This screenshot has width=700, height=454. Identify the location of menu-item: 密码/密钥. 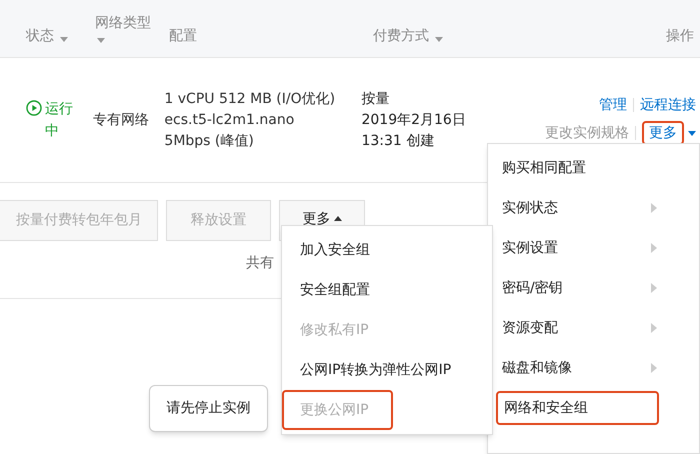
(577, 288).